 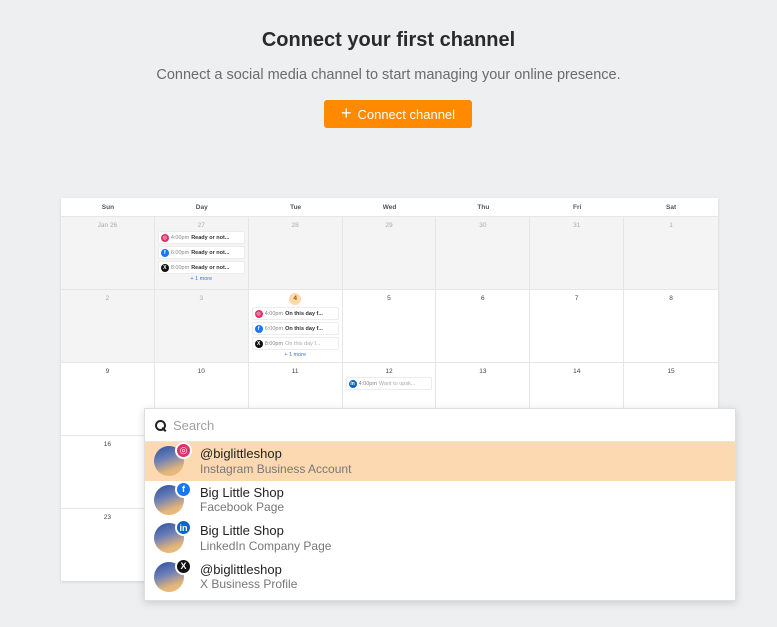 What do you see at coordinates (389, 371) in the screenshot?
I see `day-number: 12` at bounding box center [389, 371].